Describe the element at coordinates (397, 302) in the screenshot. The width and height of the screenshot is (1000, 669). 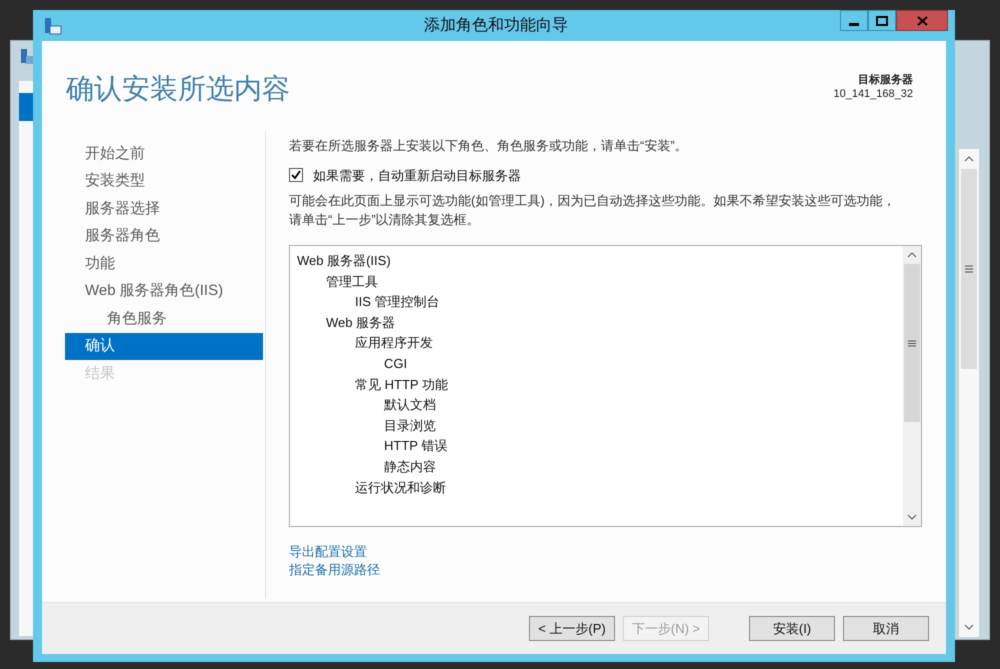
I see `feature-item: IIS 管理控制台` at that location.